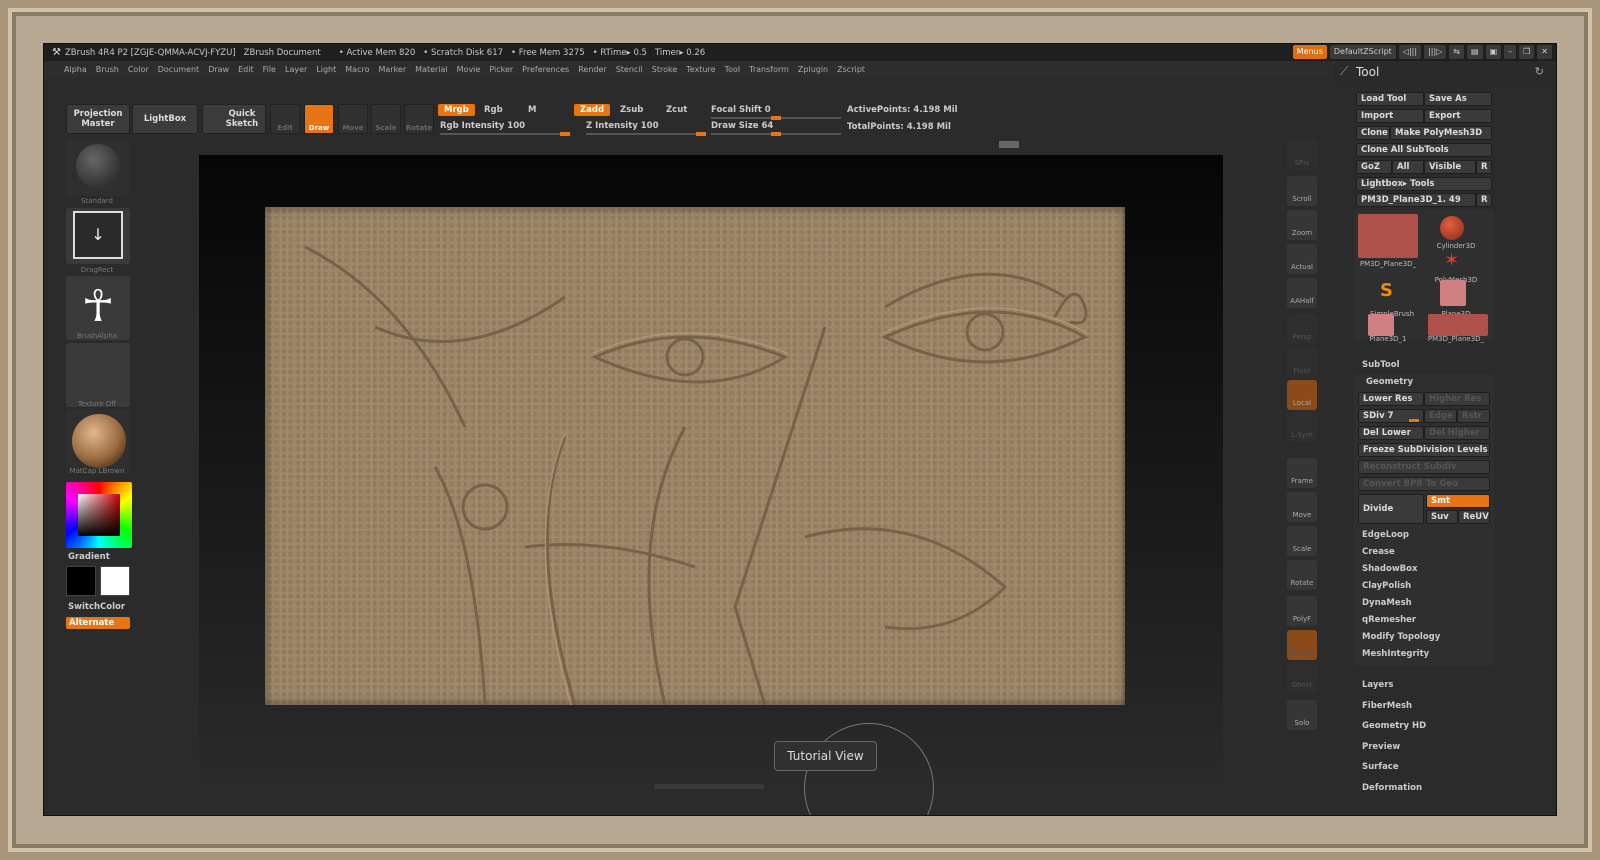 The height and width of the screenshot is (860, 1600). I want to click on reconstruct-subdiv-button: Reconstruct Subdiv, so click(1424, 467).